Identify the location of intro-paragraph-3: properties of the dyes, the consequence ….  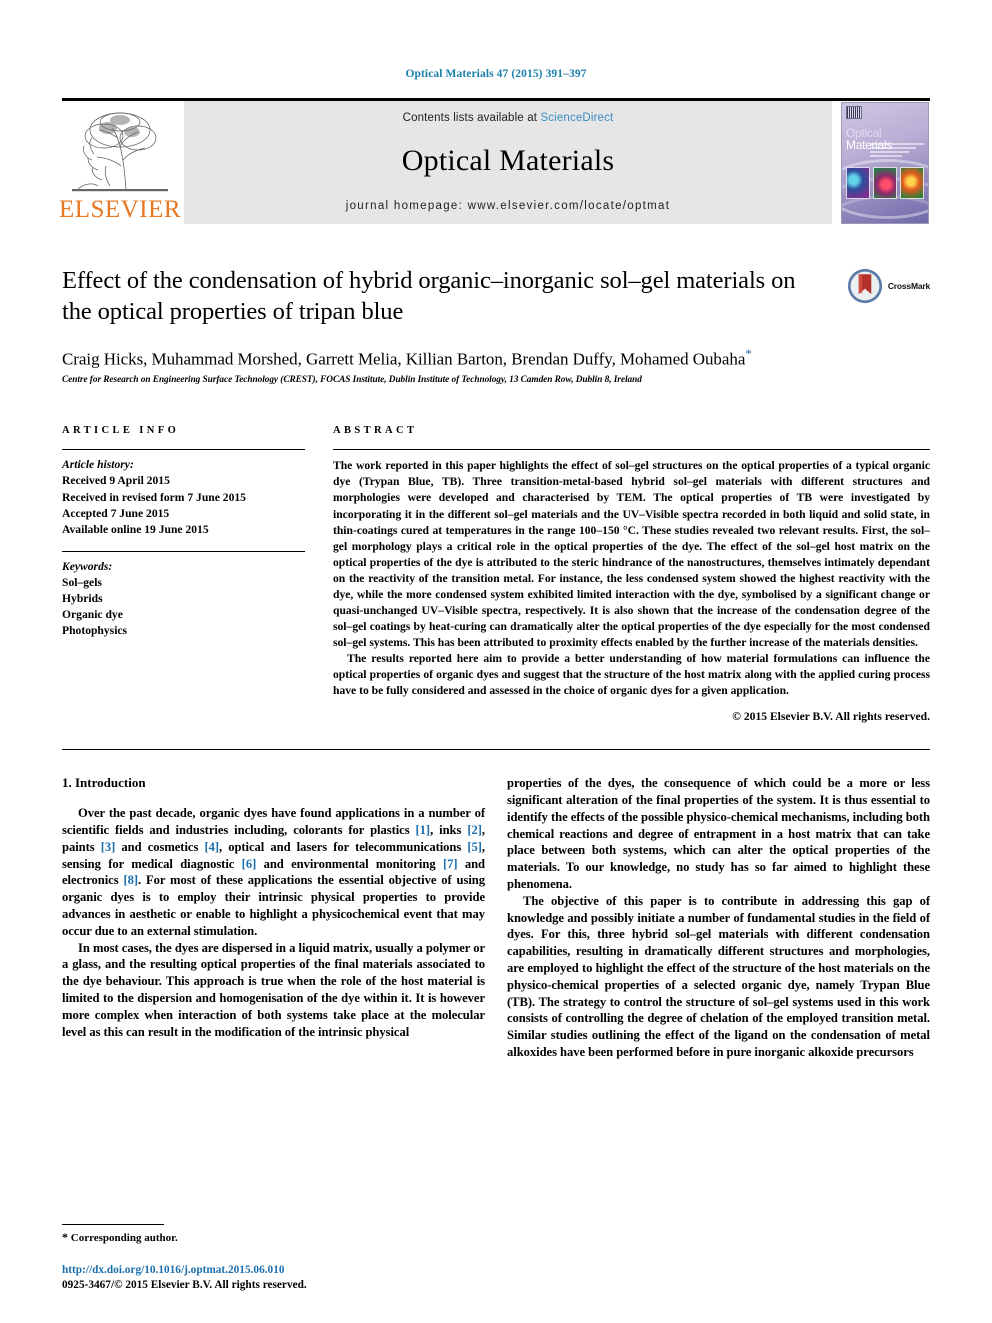
(718, 833).